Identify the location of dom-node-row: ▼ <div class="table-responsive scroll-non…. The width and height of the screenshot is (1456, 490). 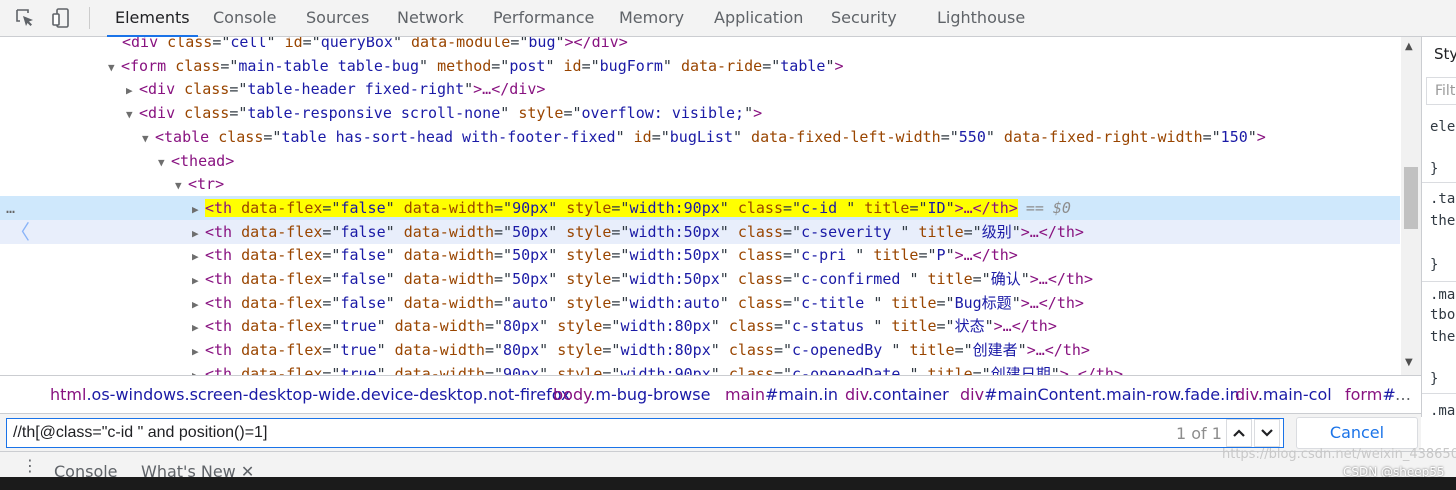
(700, 113).